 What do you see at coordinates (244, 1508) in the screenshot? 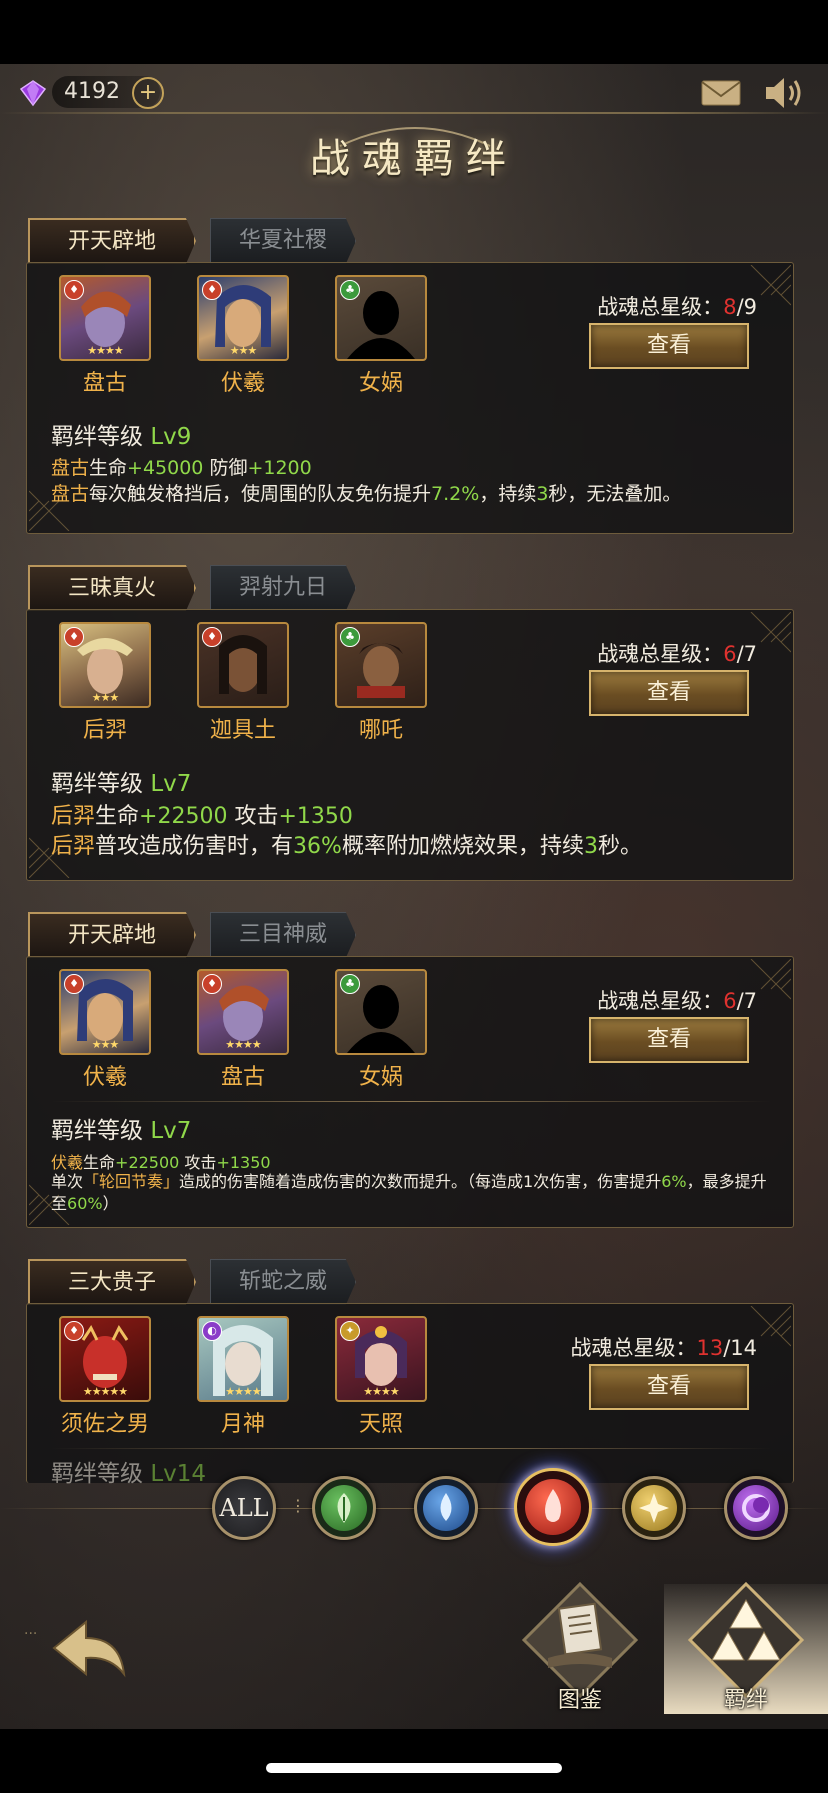
I see `filter-all-button: ALL` at bounding box center [244, 1508].